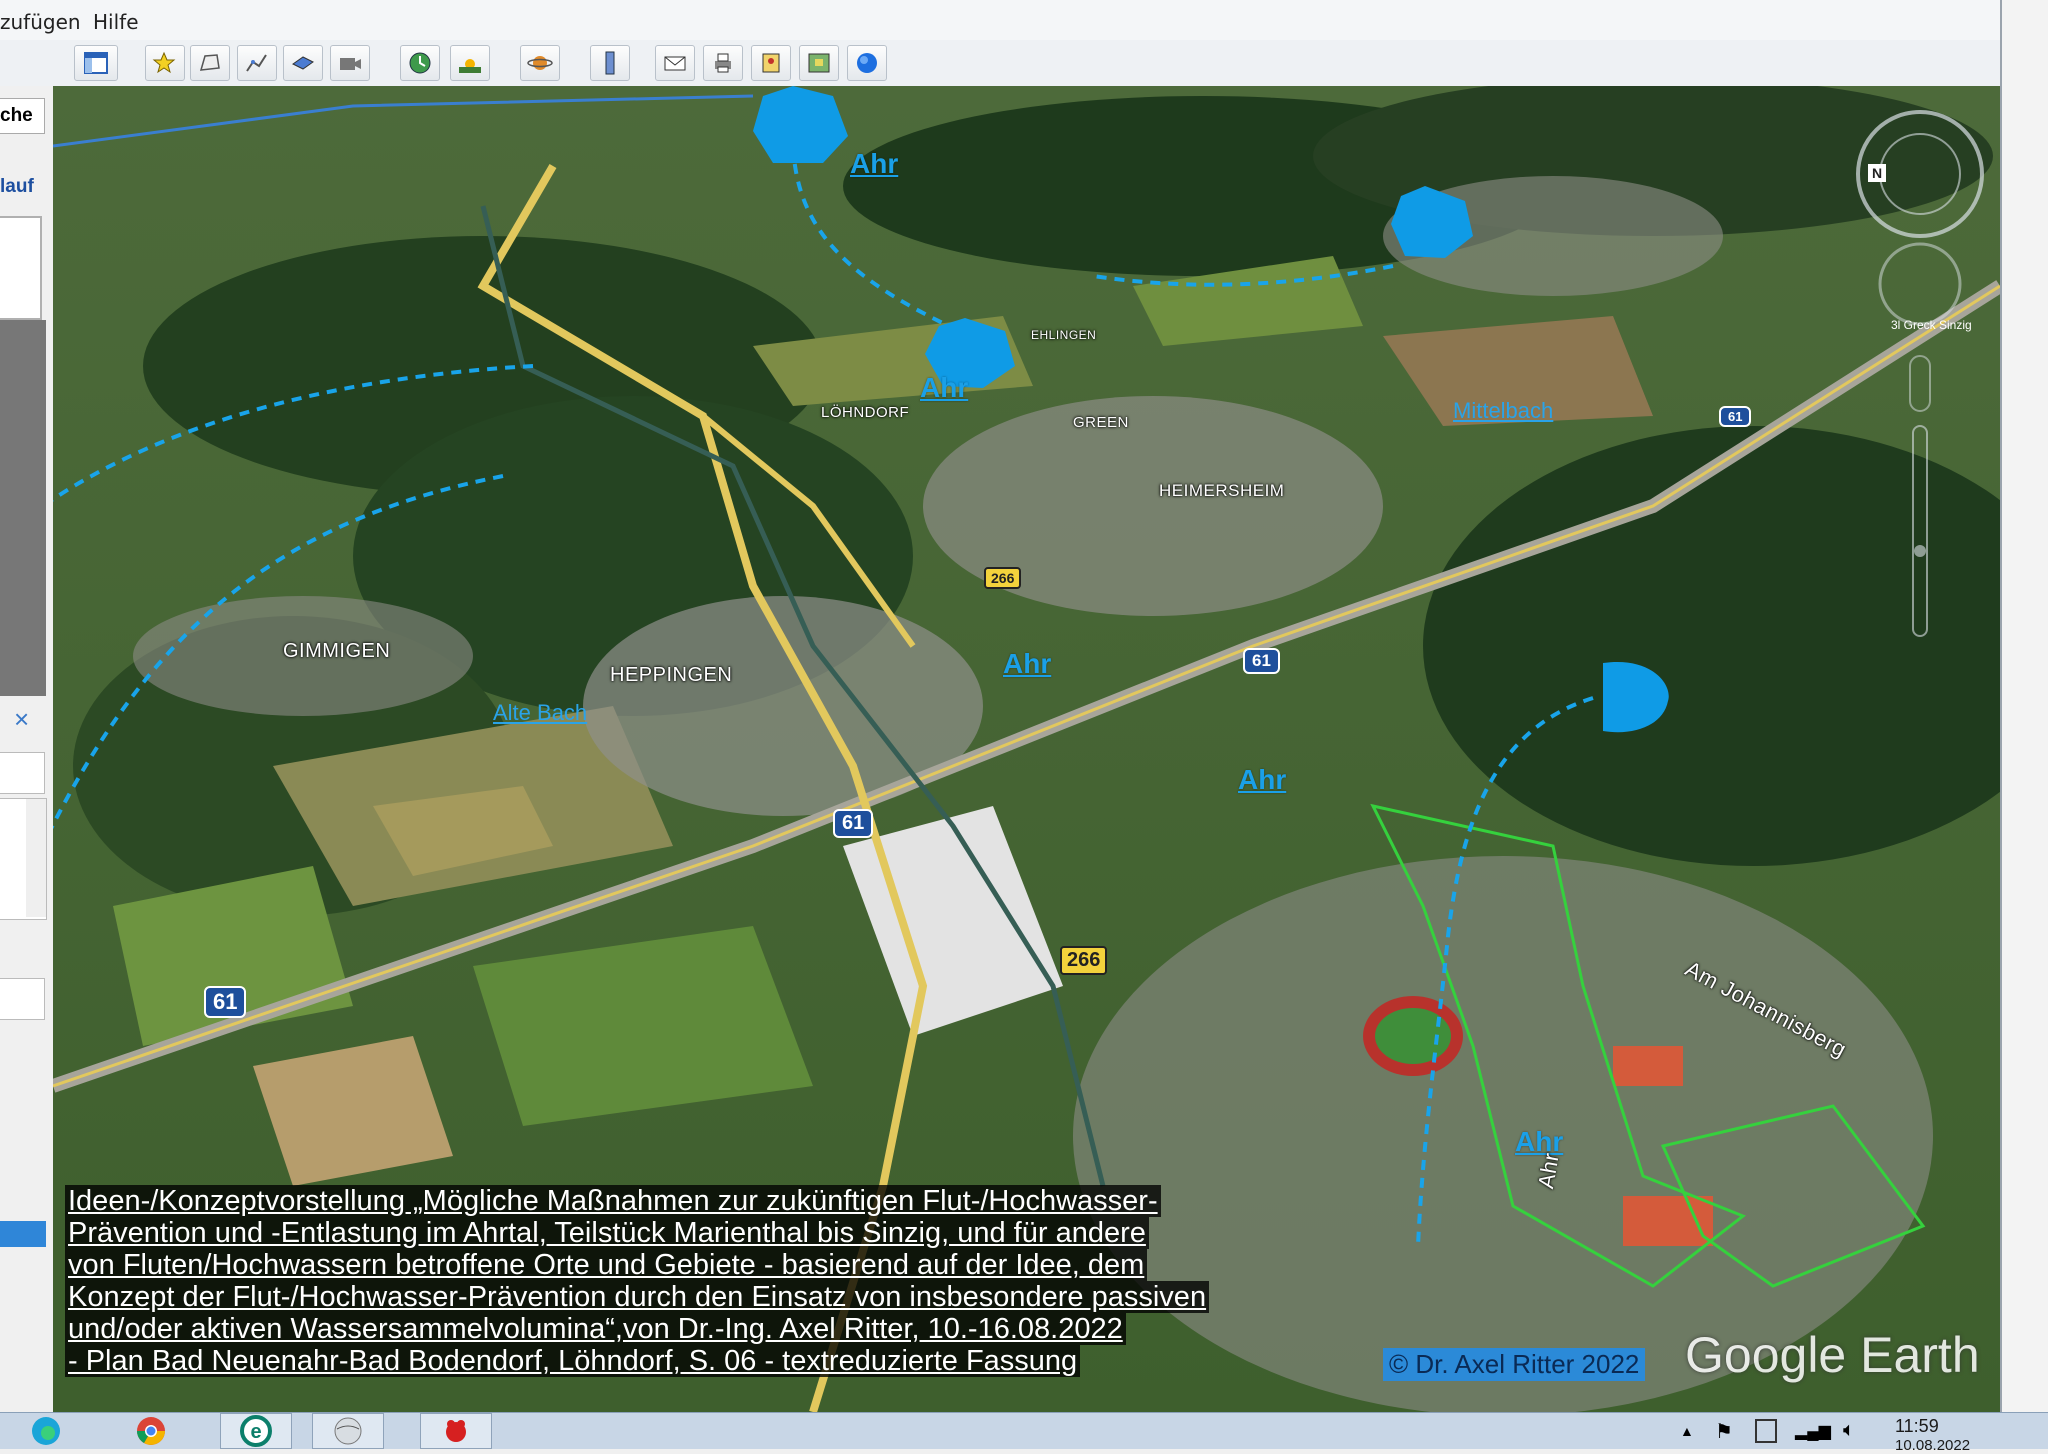 The width and height of the screenshot is (2048, 1454). Describe the element at coordinates (671, 675) in the screenshot. I see `place-label-heppingen: HEPPINGEN` at that location.